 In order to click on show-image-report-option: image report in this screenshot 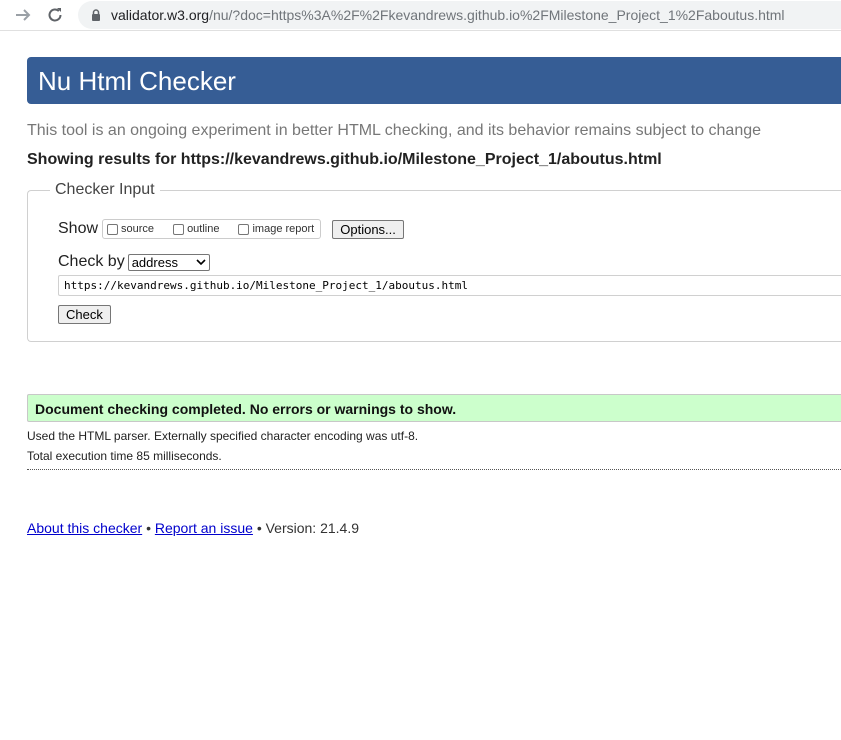, I will do `click(276, 229)`.